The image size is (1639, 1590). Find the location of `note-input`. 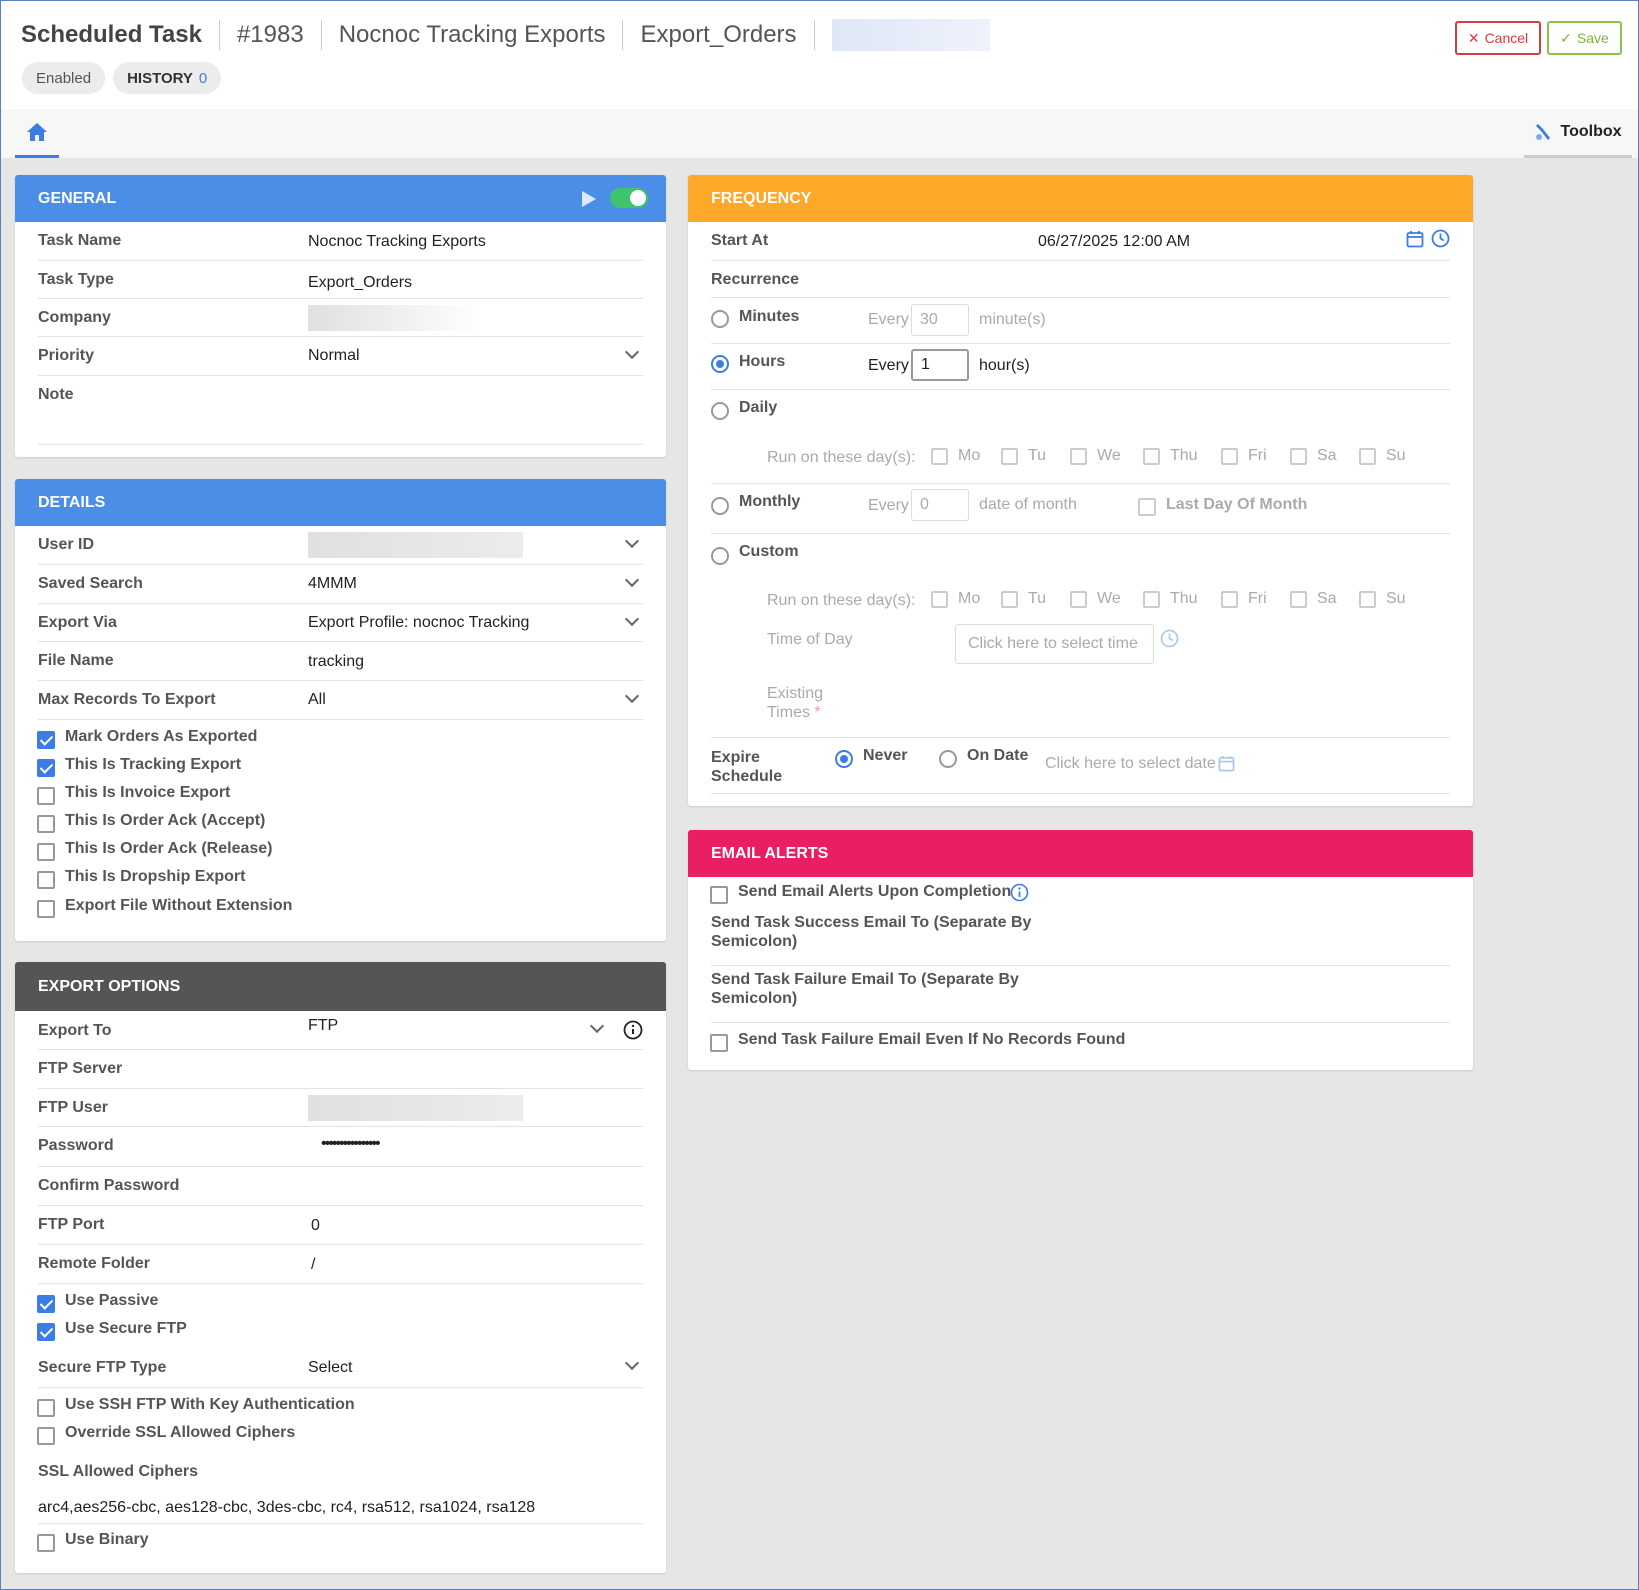

note-input is located at coordinates (475, 410).